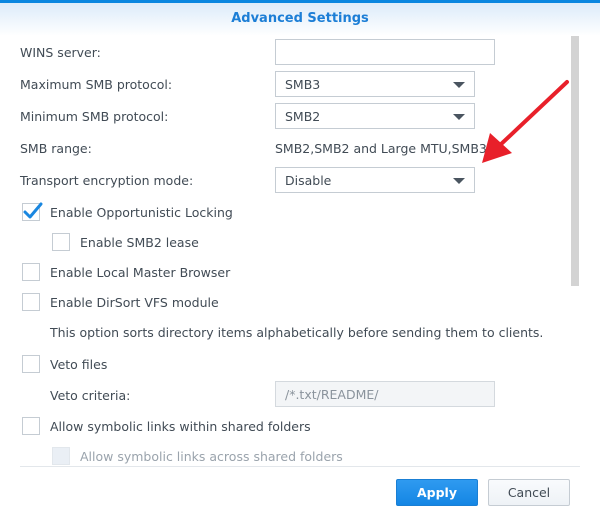 This screenshot has width=600, height=514. Describe the element at coordinates (385, 394) in the screenshot. I see `veto-criteria-input: /*.txt/README/` at that location.